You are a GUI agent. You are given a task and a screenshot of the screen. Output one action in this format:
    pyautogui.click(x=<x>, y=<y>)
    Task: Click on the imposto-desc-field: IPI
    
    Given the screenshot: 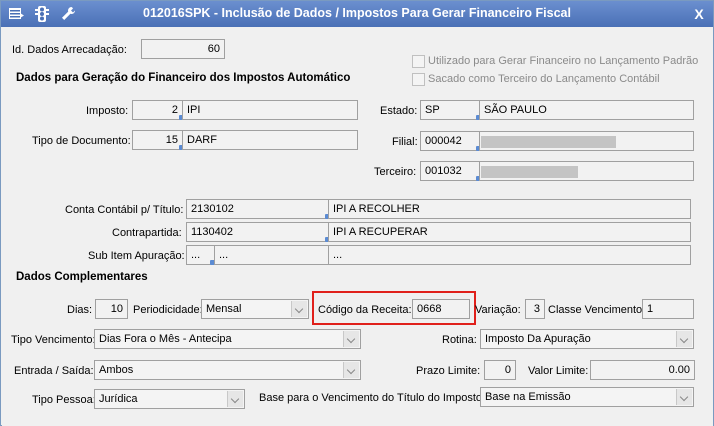 What is the action you would take?
    pyautogui.click(x=270, y=110)
    